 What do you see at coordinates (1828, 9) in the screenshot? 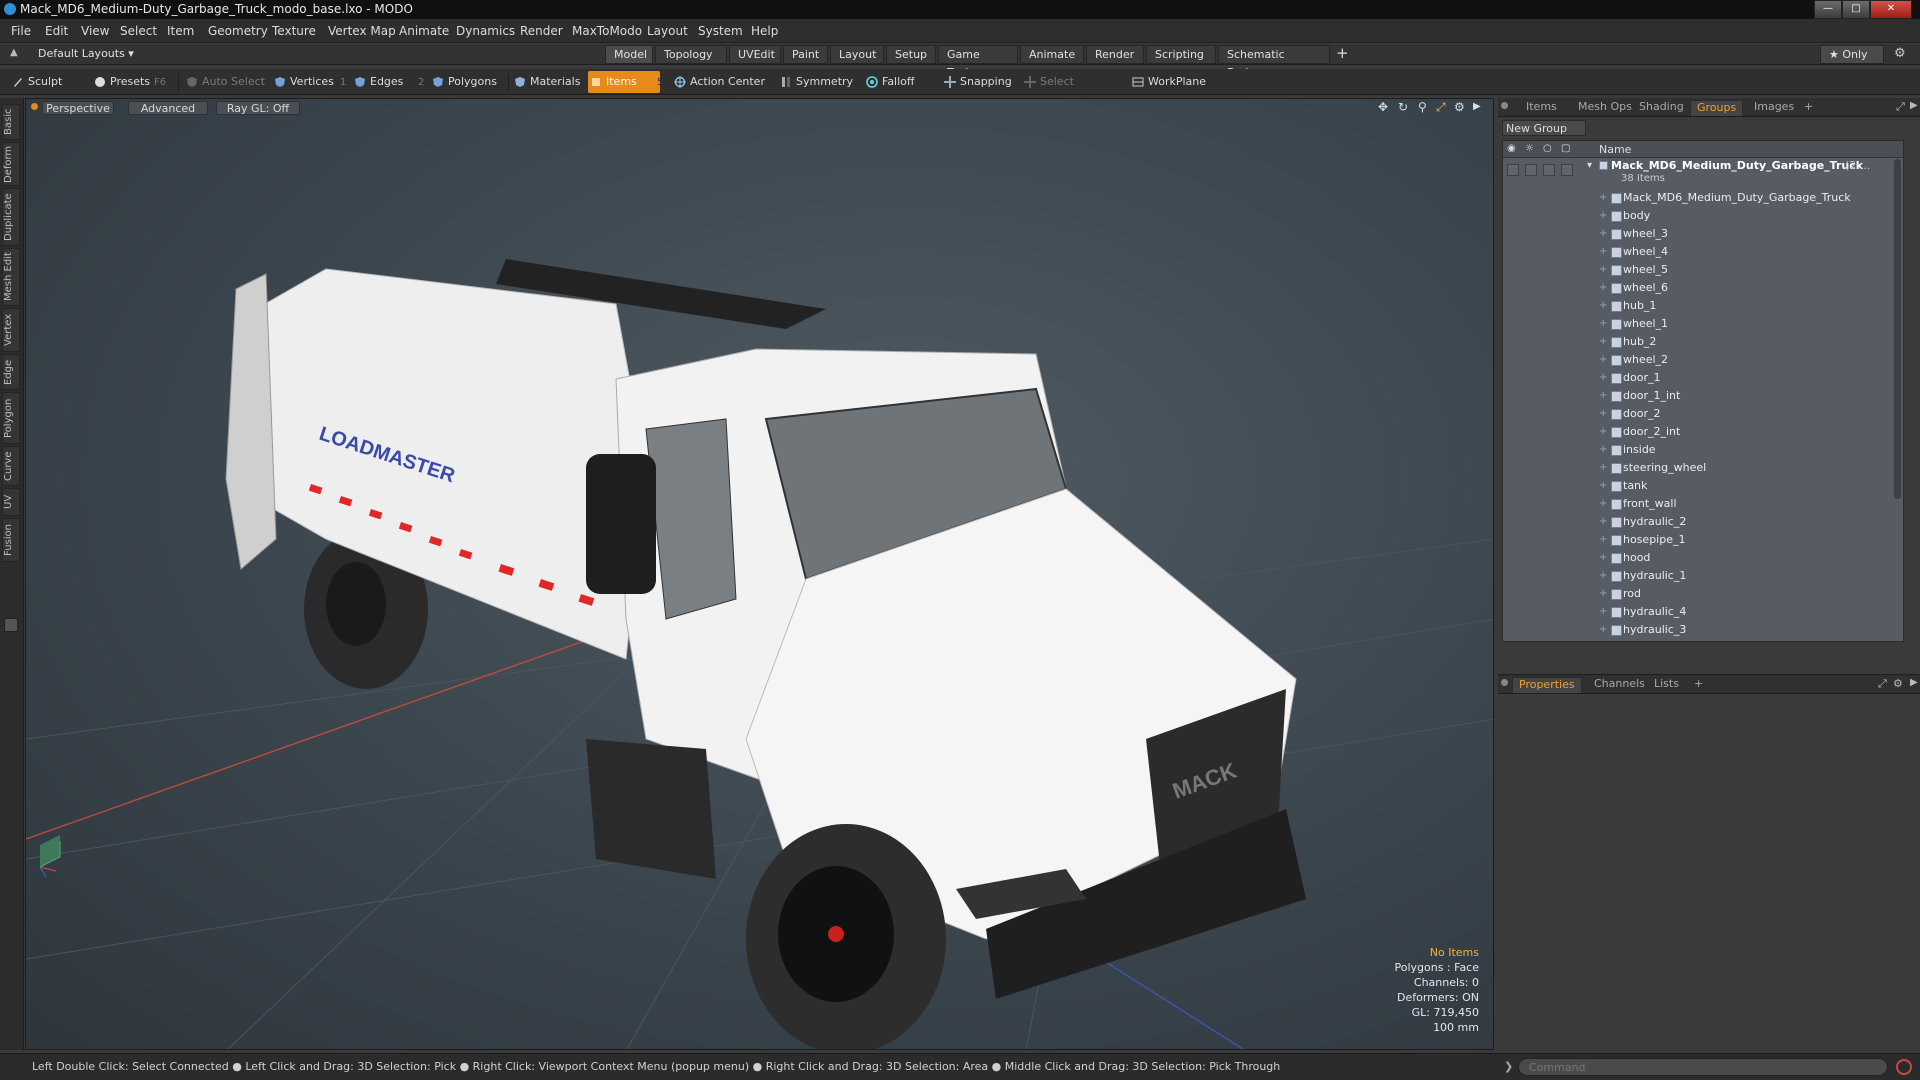
I see `minimize-button: —` at bounding box center [1828, 9].